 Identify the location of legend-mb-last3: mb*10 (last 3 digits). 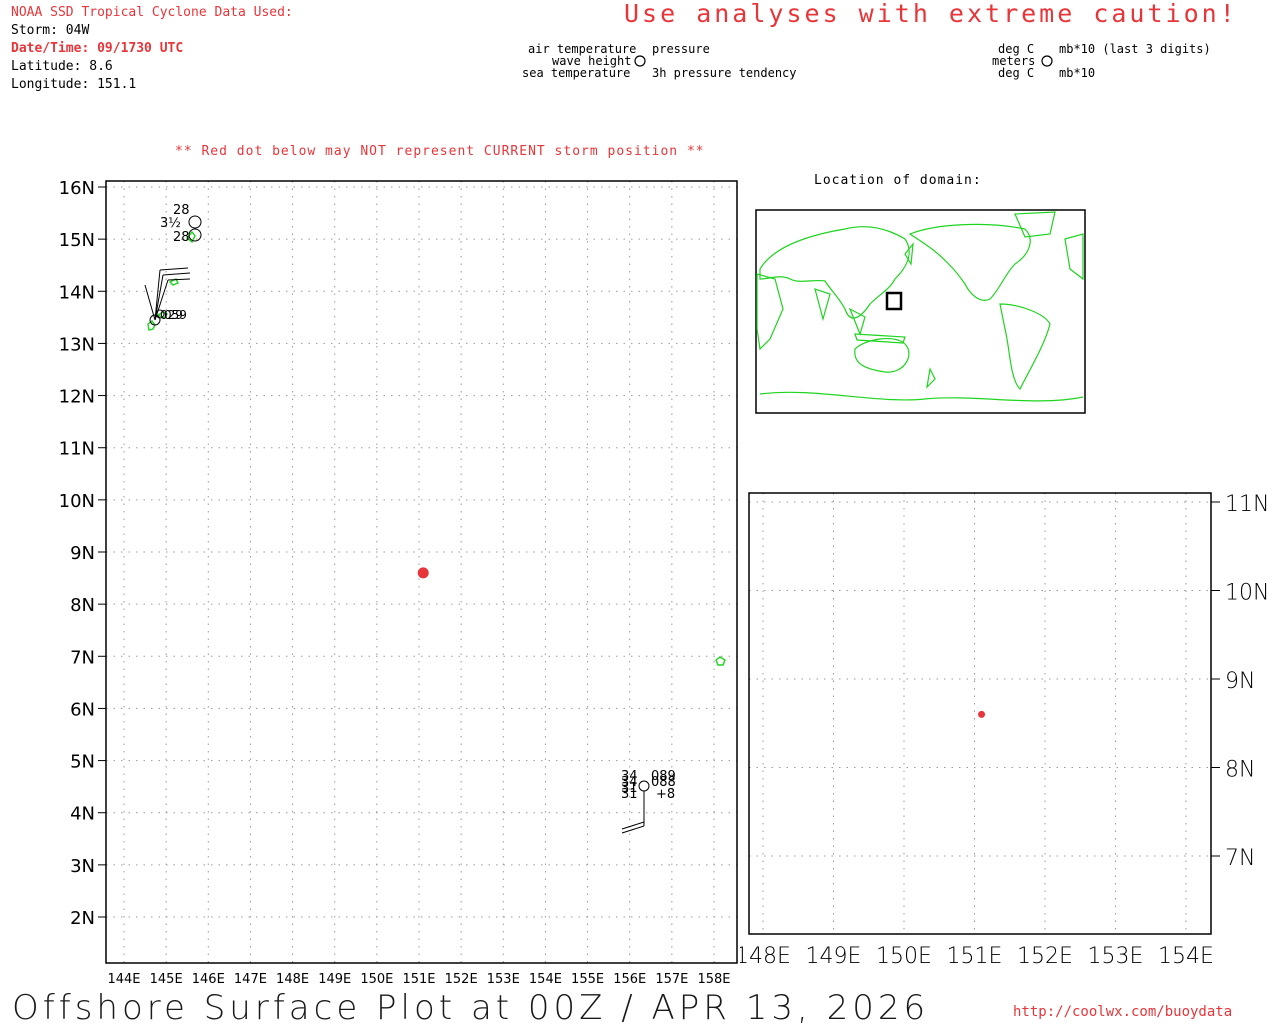
(1135, 49).